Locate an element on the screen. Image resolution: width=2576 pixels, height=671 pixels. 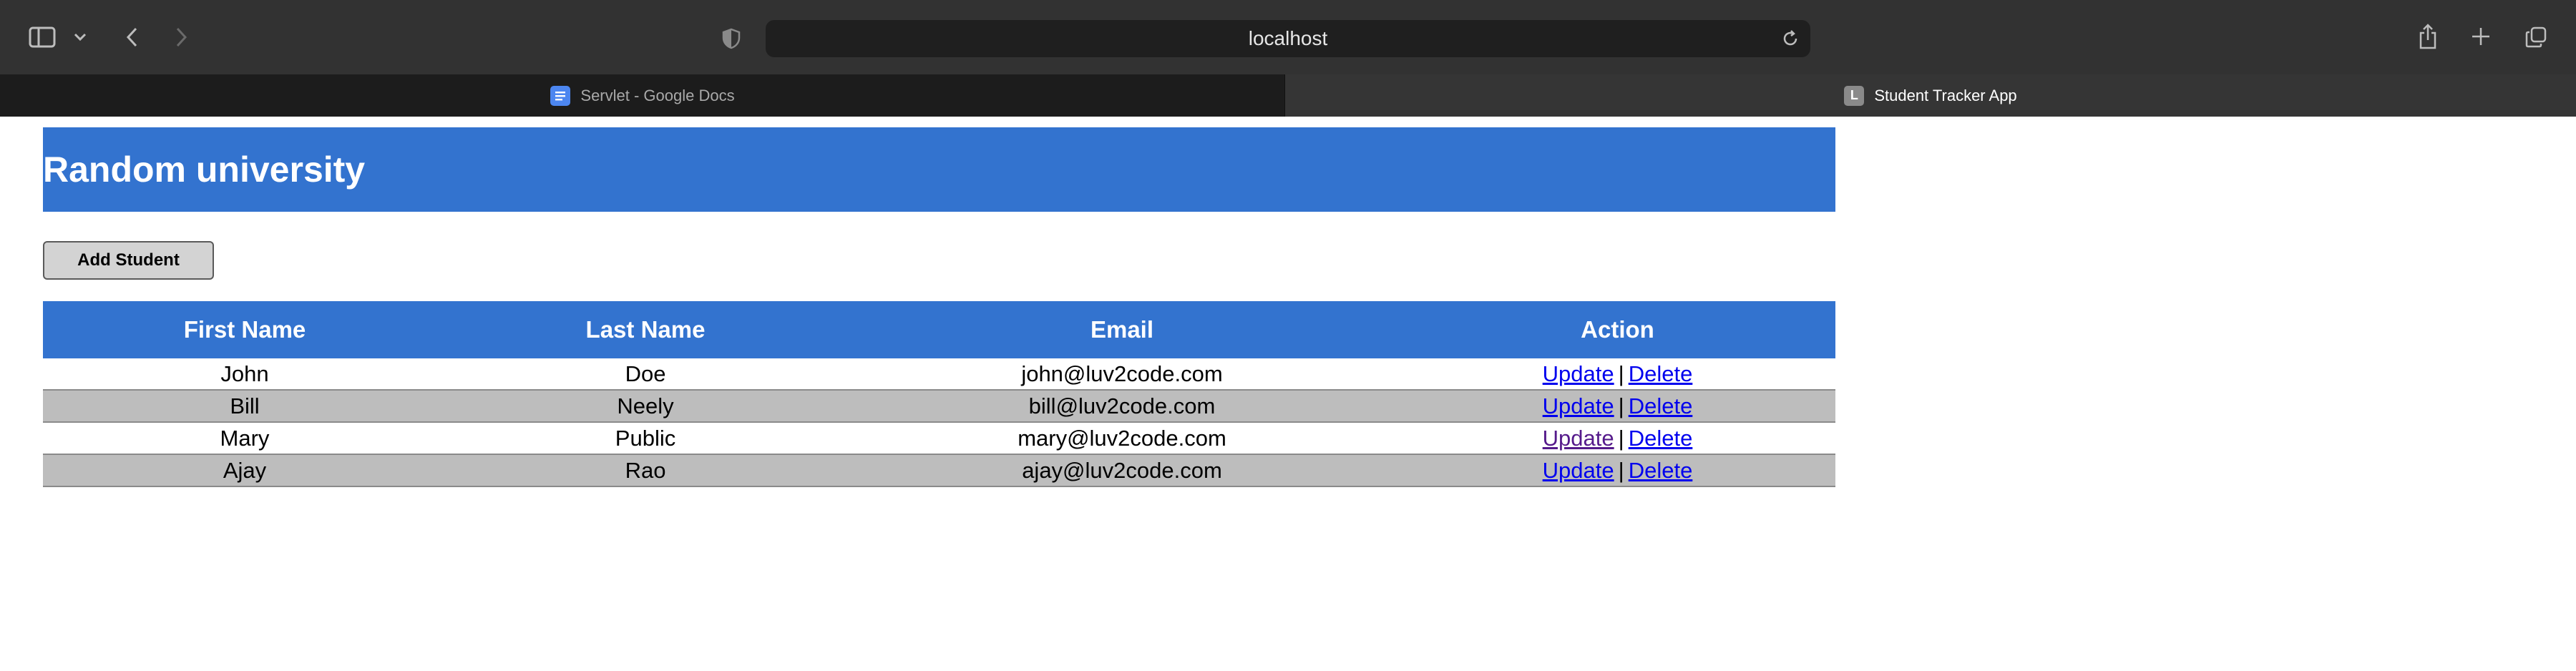
cell-last-name: Neely is located at coordinates (645, 406).